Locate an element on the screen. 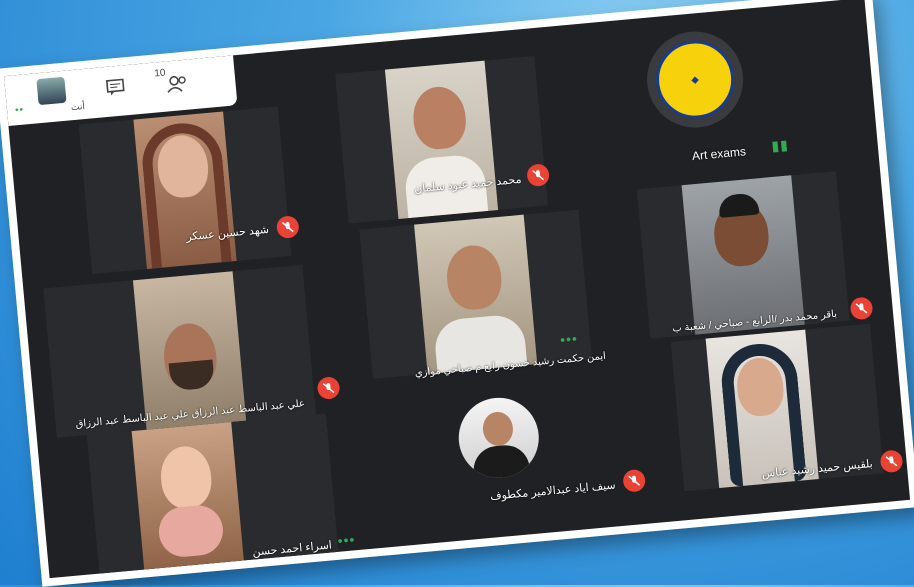 This screenshot has width=914, height=587. chat-icon is located at coordinates (116, 89).